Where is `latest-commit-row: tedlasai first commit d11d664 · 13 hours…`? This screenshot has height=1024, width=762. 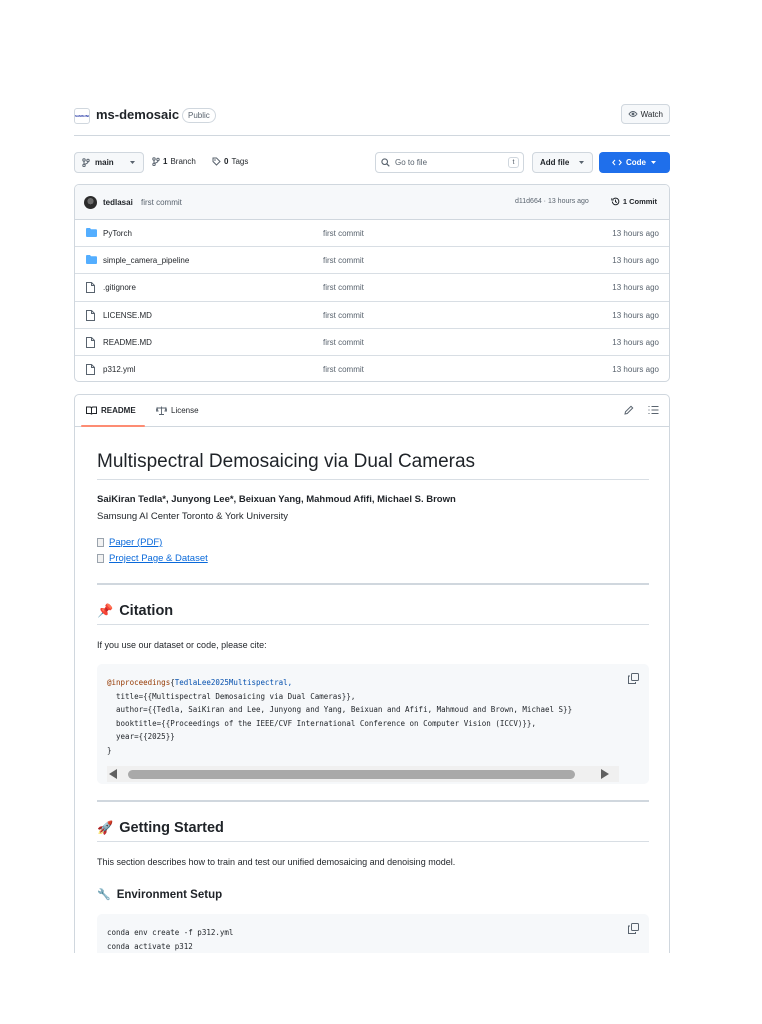 latest-commit-row: tedlasai first commit d11d664 · 13 hours… is located at coordinates (372, 202).